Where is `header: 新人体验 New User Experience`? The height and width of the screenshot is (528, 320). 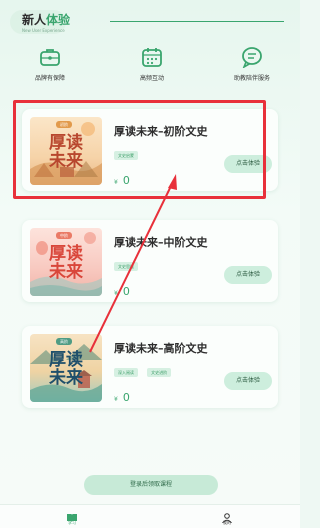
header: 新人体验 New User Experience is located at coordinates (150, 21).